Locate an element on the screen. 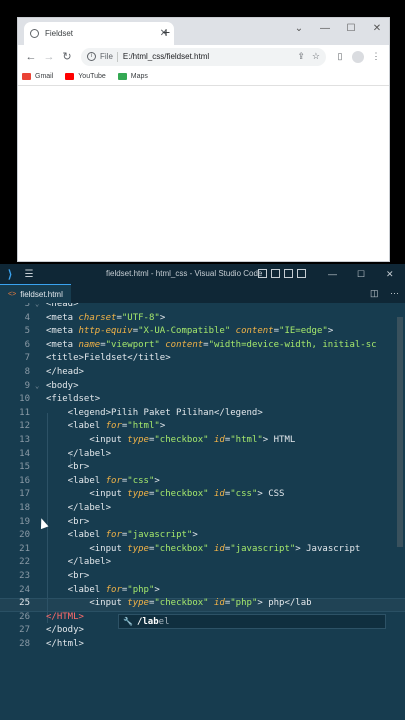 The height and width of the screenshot is (720, 405). code-token: </html> is located at coordinates (65, 644).